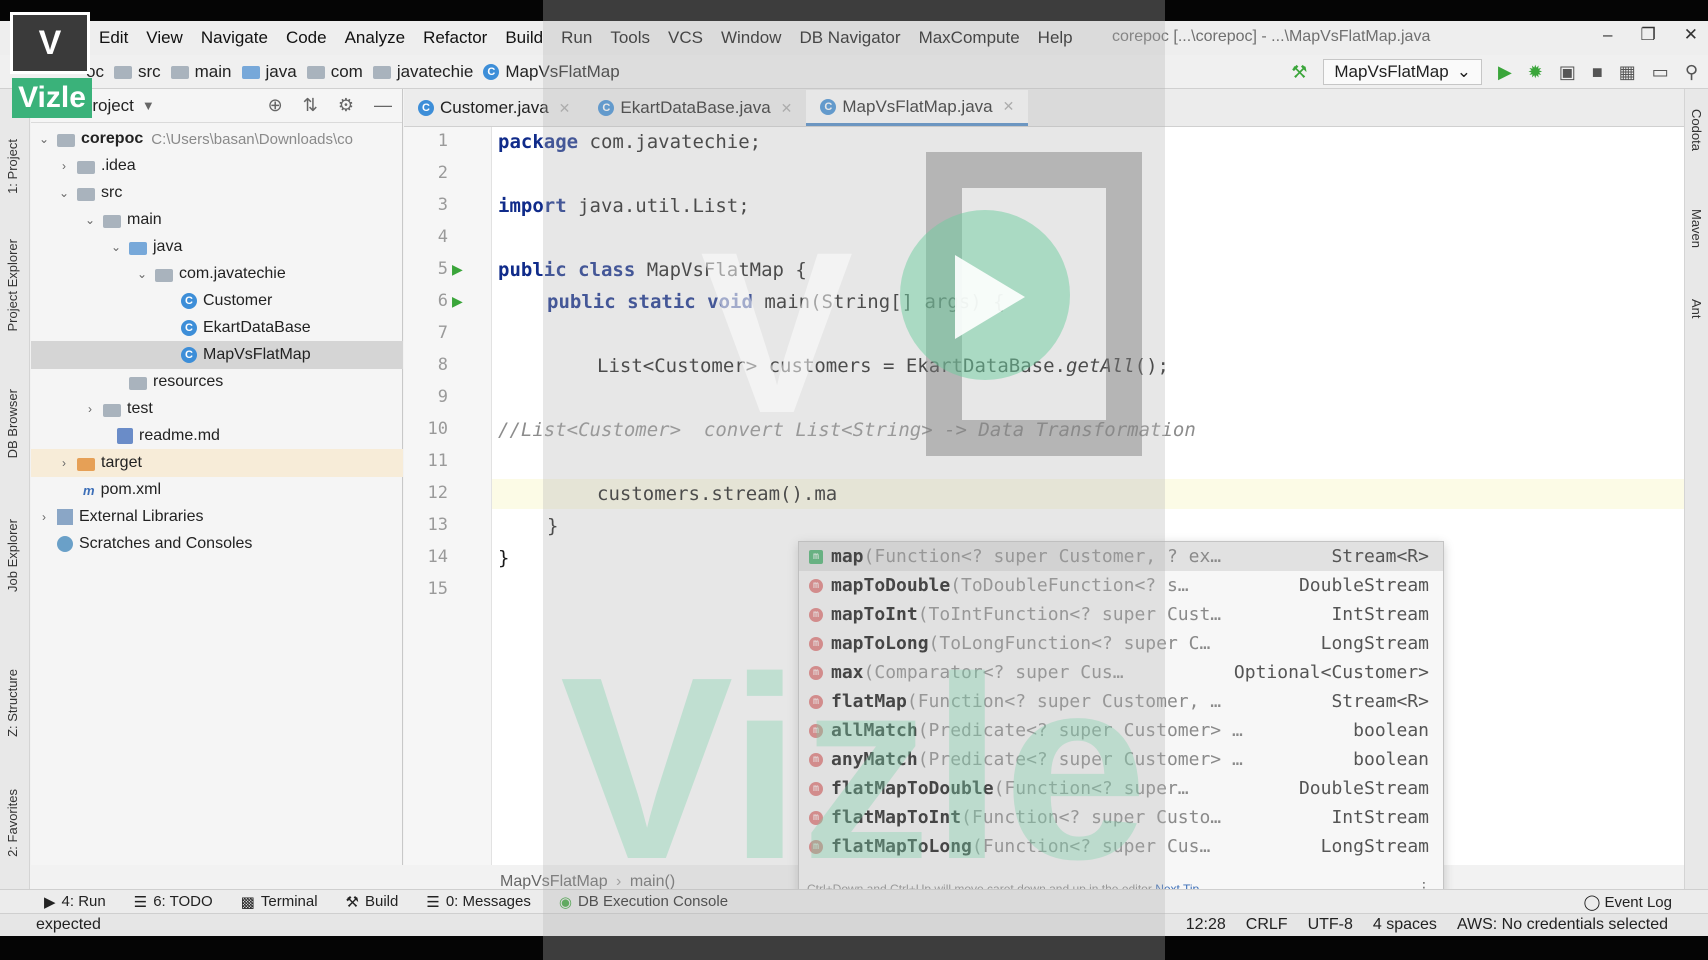  I want to click on tool-tab-maven: Maven, so click(1696, 228).